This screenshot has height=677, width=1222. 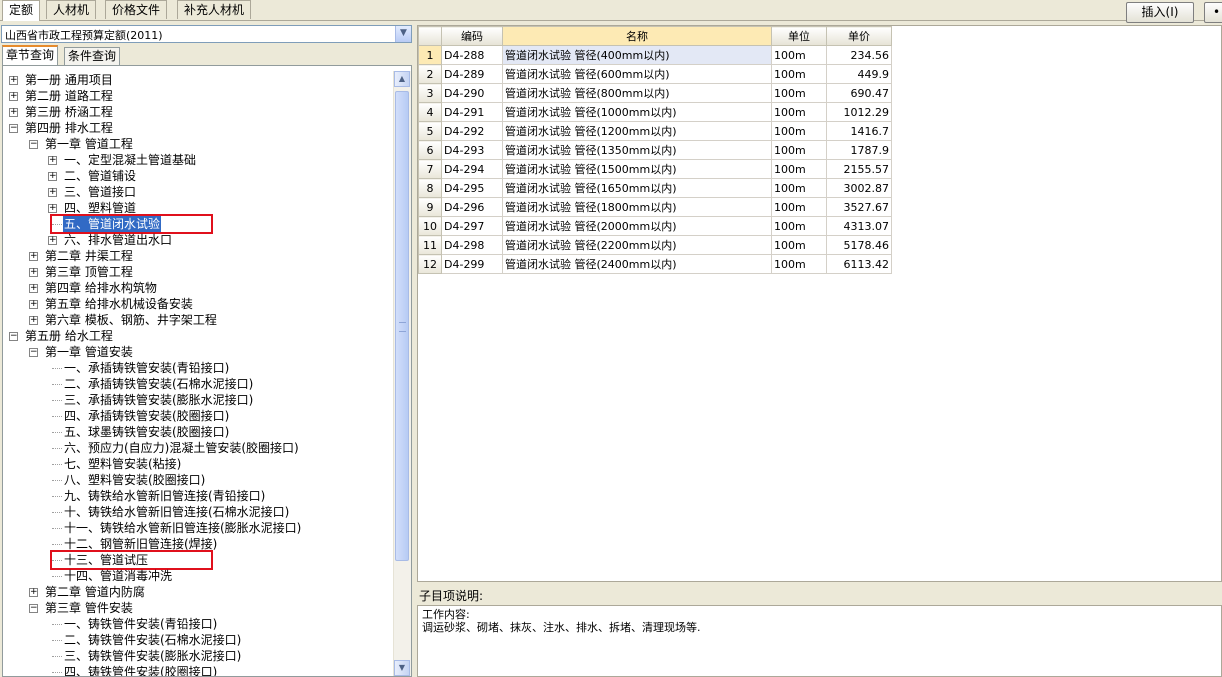 I want to click on cell-price: 1416.7, so click(x=859, y=131).